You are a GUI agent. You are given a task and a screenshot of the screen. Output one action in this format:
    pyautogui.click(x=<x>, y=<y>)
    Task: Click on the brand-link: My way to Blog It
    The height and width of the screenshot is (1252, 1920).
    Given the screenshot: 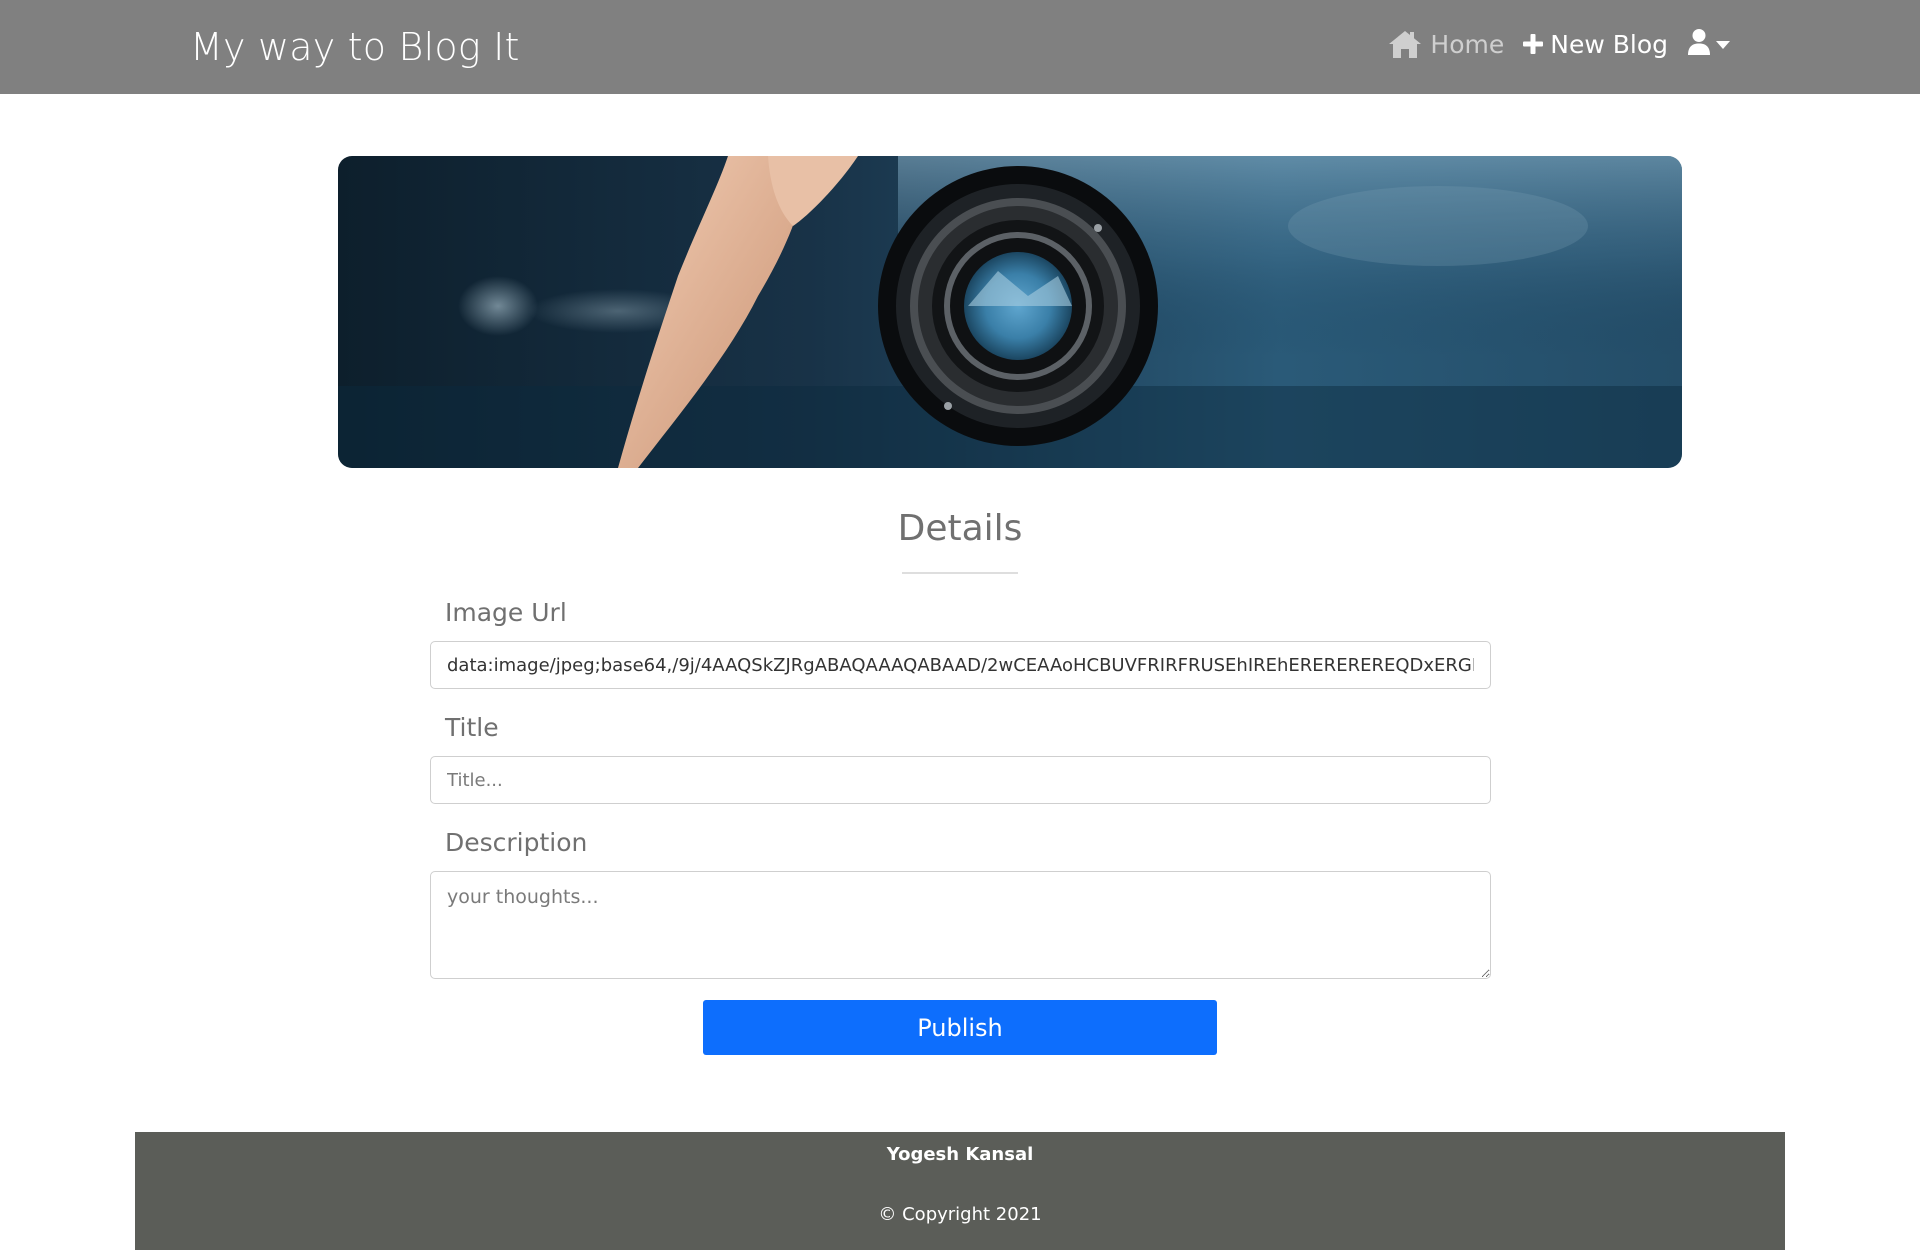 What is the action you would take?
    pyautogui.click(x=355, y=47)
    